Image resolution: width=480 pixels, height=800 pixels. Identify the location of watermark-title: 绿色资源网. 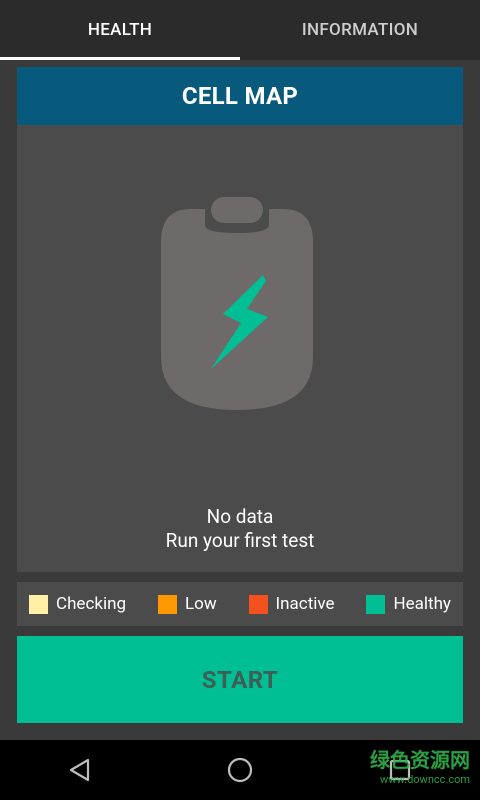
(420, 760).